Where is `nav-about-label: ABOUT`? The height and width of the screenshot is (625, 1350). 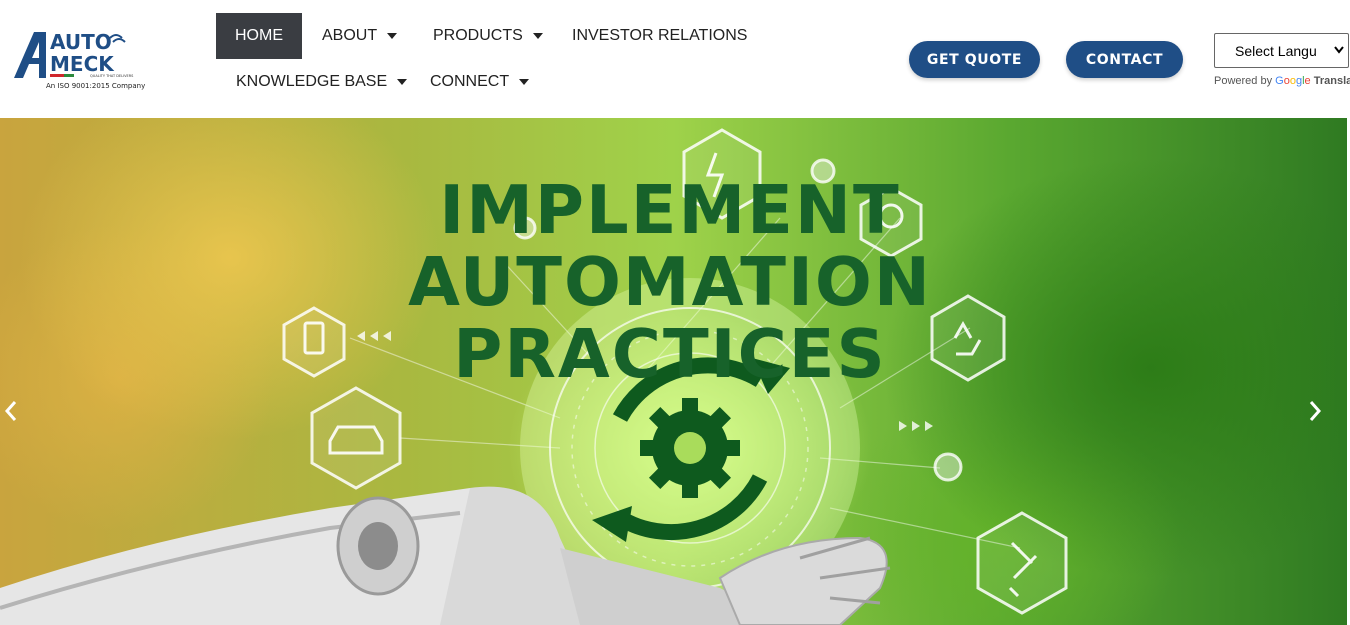 nav-about-label: ABOUT is located at coordinates (350, 35).